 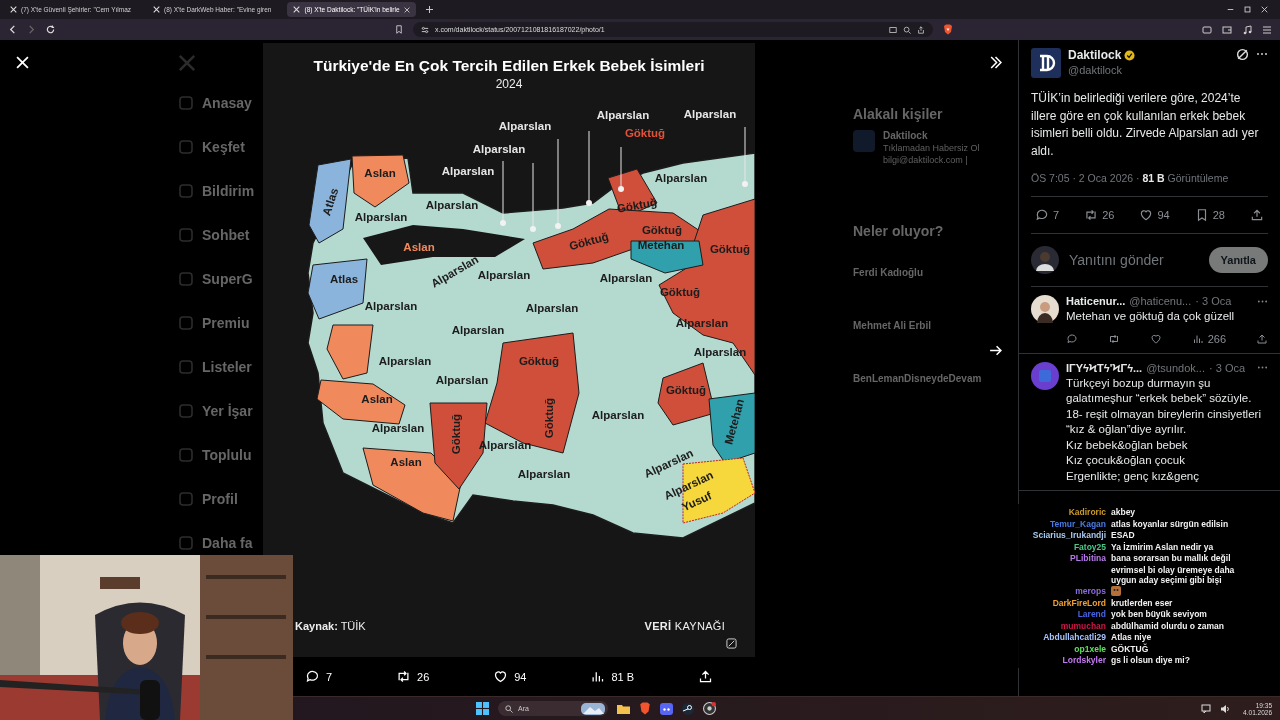 What do you see at coordinates (1134, 260) in the screenshot?
I see `reply-field: Yanıtını gönder` at bounding box center [1134, 260].